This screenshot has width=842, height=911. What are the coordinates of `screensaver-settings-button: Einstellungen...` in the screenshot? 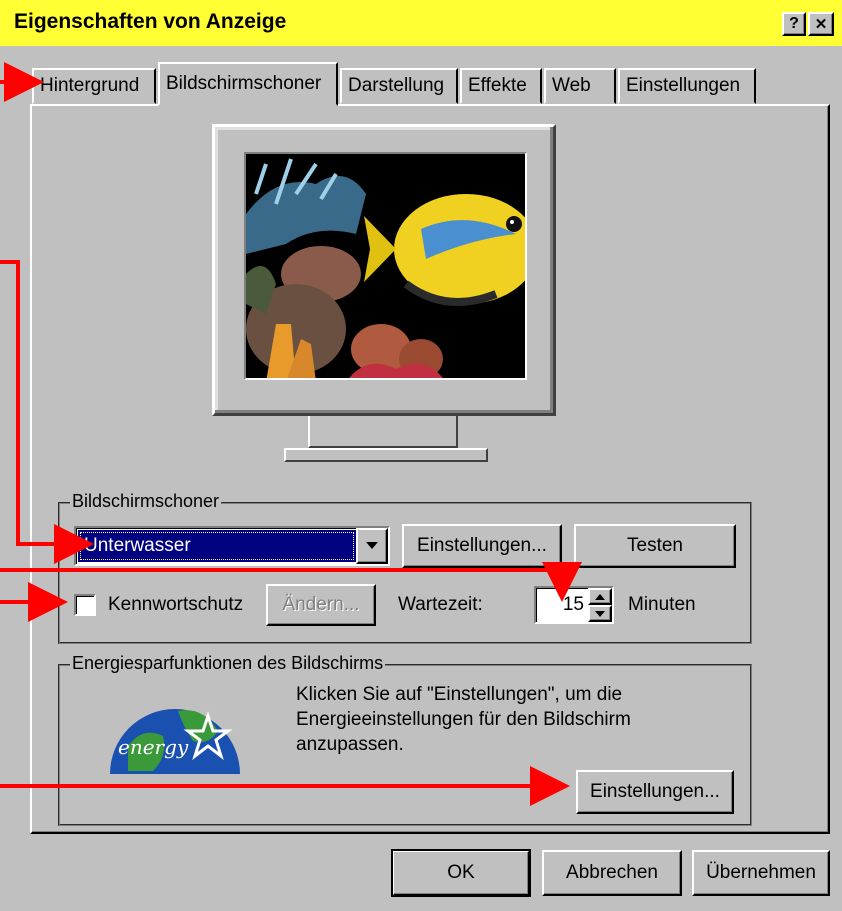 It's located at (482, 546).